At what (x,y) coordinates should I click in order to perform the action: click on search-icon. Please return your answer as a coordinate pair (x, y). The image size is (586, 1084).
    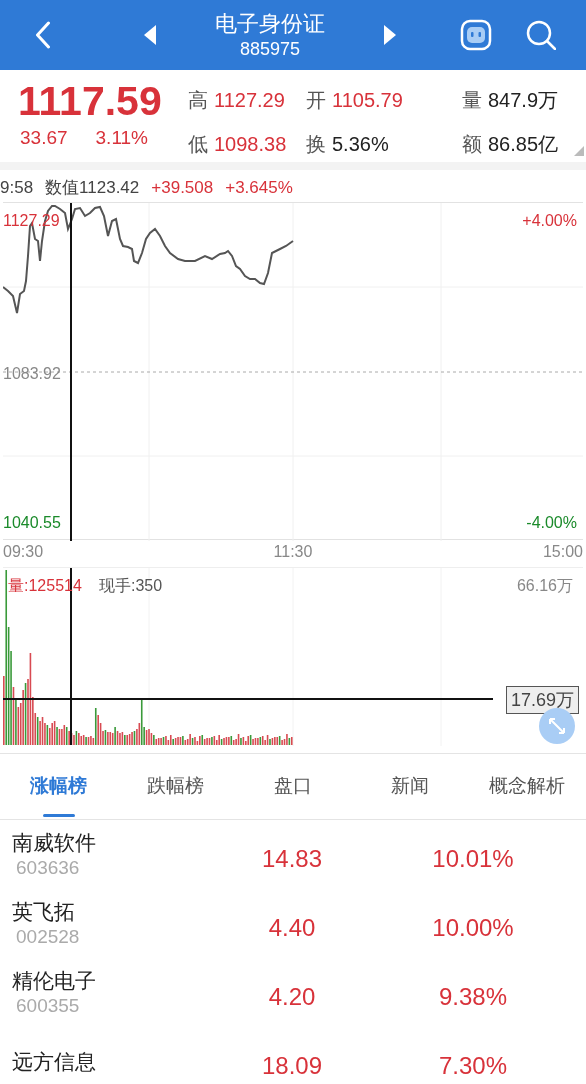
    Looking at the image, I should click on (541, 35).